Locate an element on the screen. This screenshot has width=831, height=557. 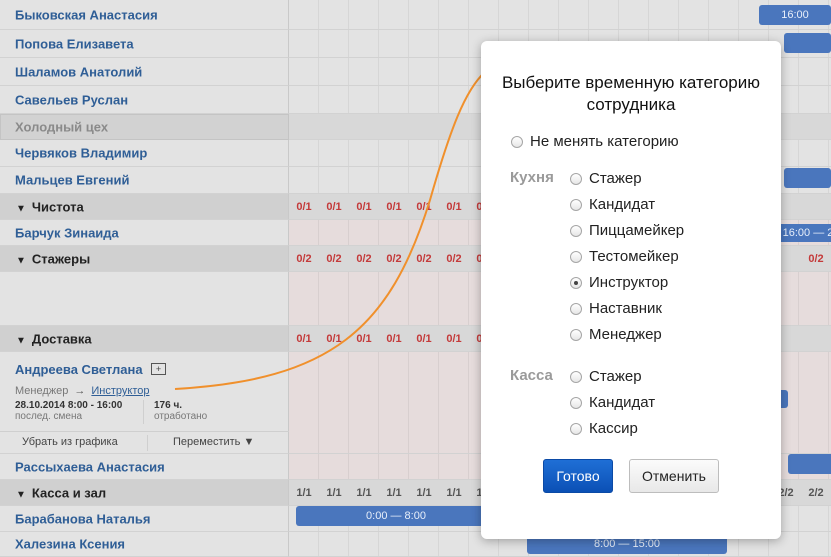
radio-kitchen-option-selected: Инструктор is located at coordinates (619, 282).